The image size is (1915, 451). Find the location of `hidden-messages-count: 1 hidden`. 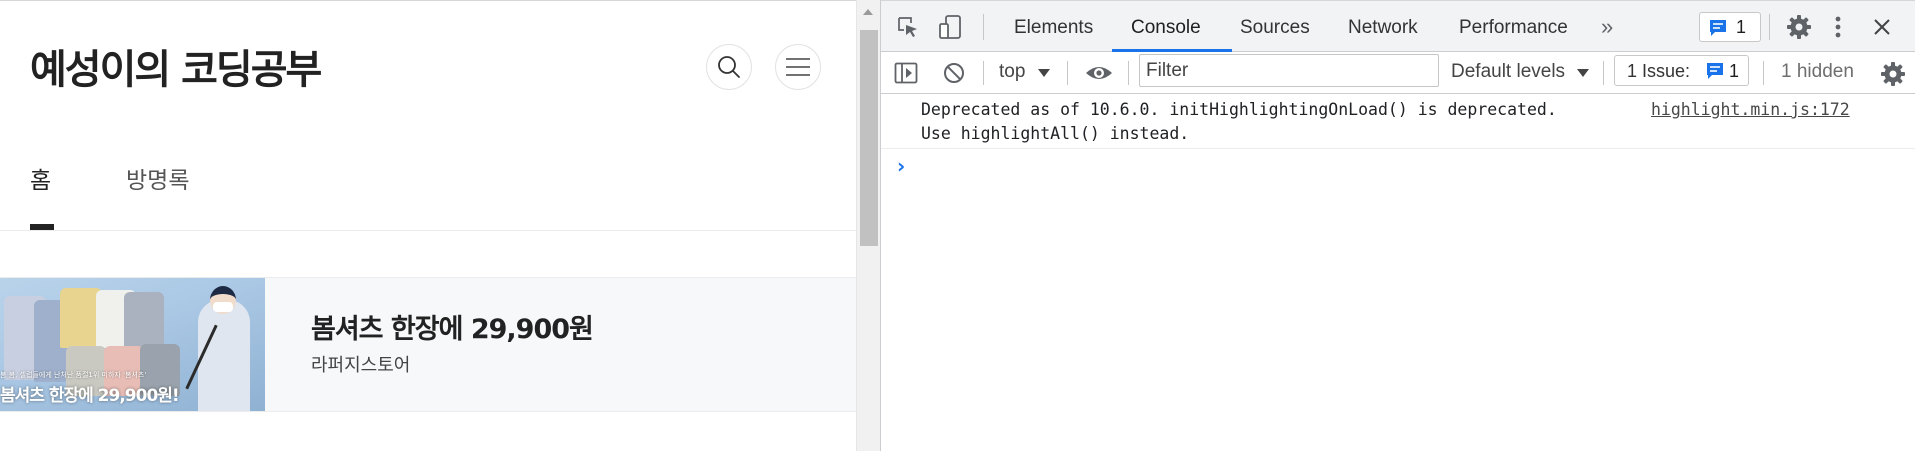

hidden-messages-count: 1 hidden is located at coordinates (1817, 71).